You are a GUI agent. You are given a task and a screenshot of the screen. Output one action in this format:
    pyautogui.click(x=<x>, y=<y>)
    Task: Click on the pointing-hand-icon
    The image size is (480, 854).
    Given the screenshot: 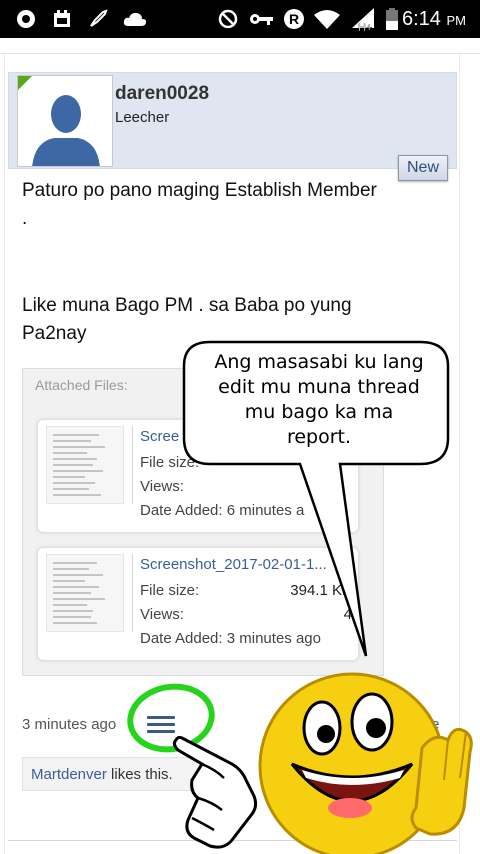 What is the action you would take?
    pyautogui.click(x=215, y=792)
    